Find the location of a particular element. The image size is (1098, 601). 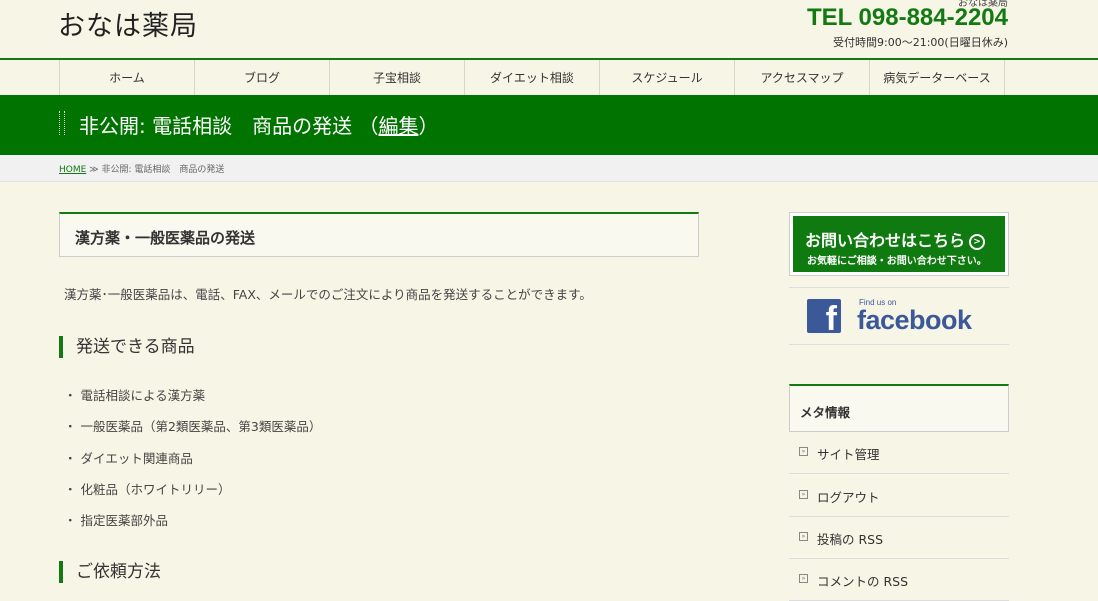

page-title: 非公開: 電話相談 商品の発送 （編集） is located at coordinates (258, 124).